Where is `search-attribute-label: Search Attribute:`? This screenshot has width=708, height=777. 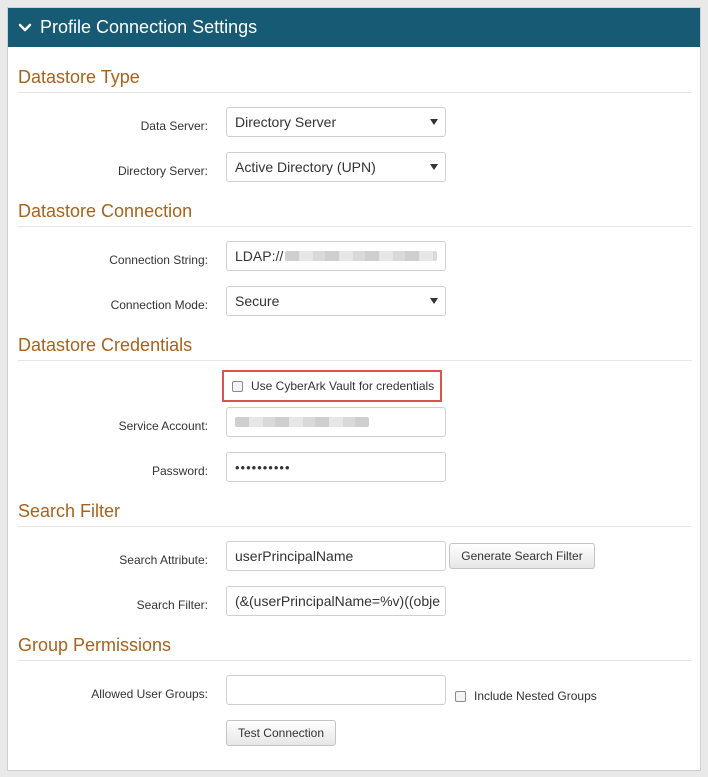
search-attribute-label: Search Attribute: is located at coordinates (163, 560).